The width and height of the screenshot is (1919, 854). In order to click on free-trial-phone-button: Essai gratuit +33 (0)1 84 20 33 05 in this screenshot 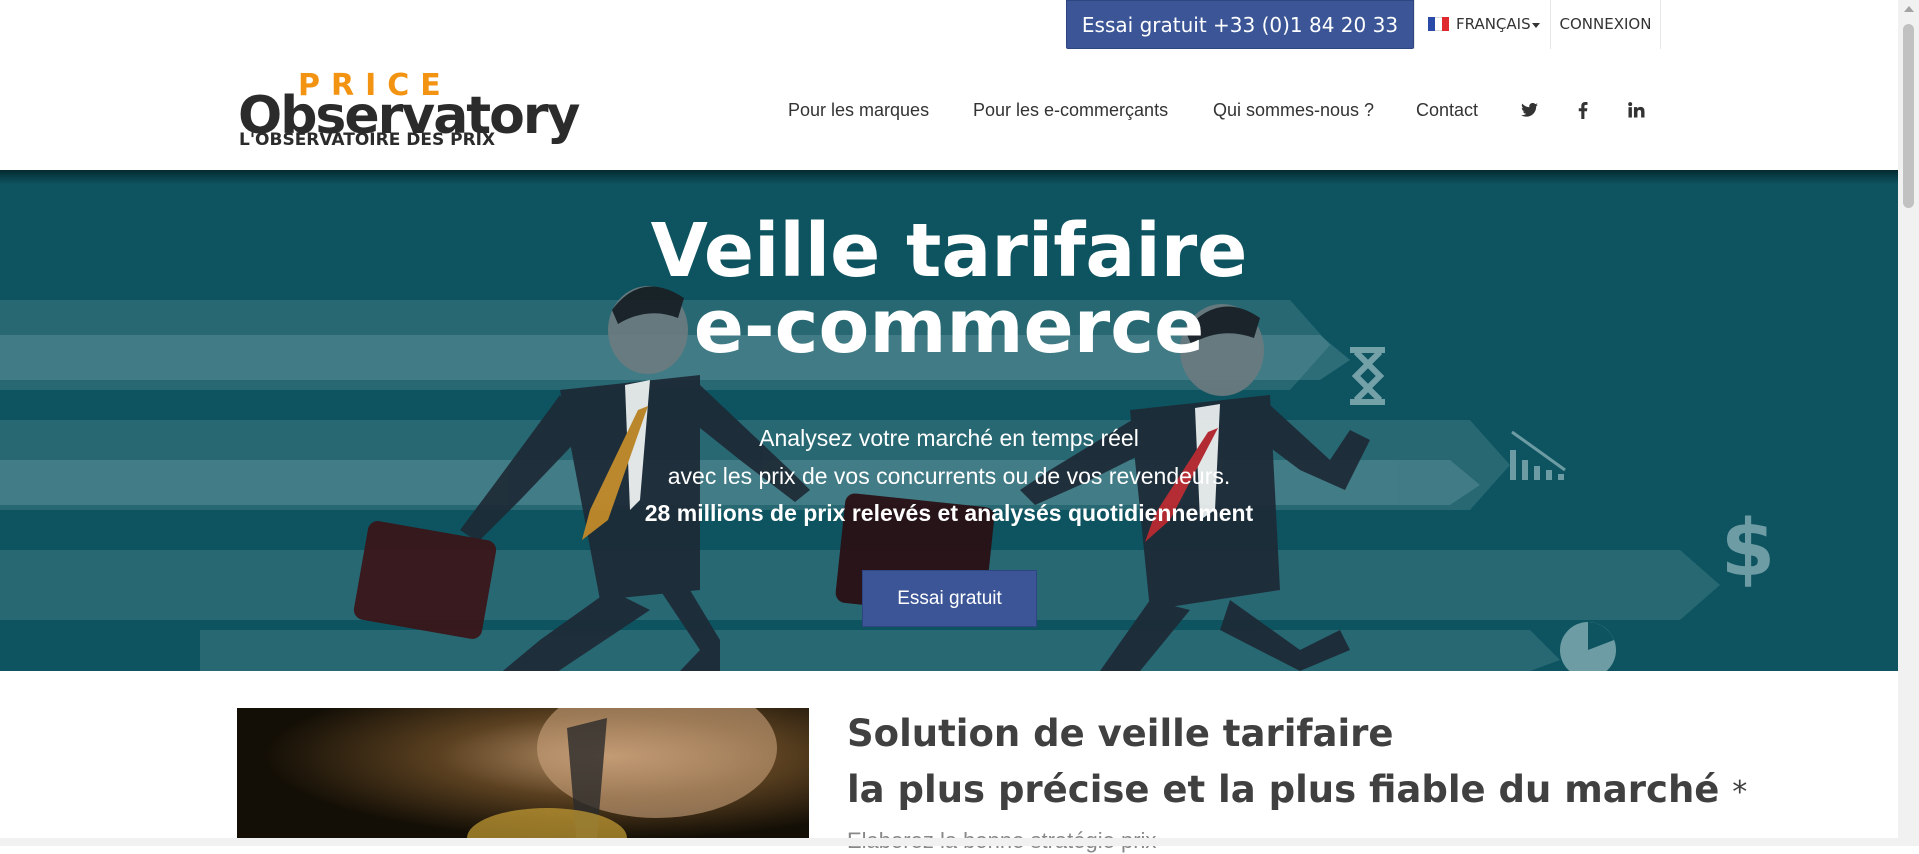, I will do `click(1240, 43)`.